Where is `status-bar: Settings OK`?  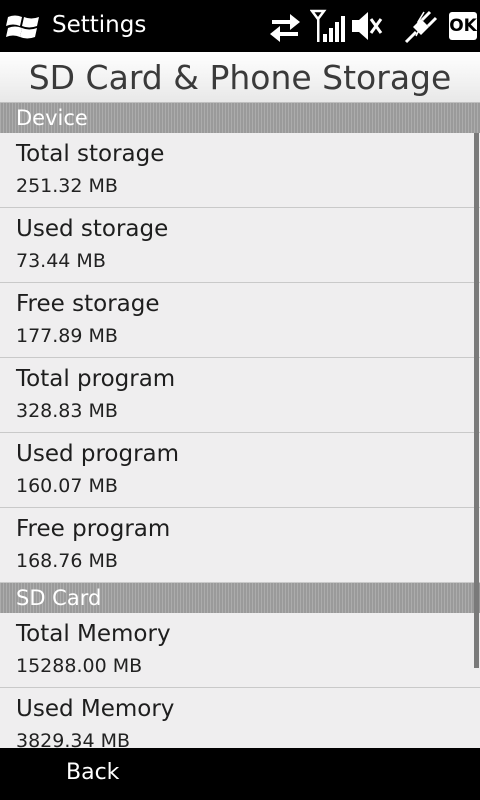 status-bar: Settings OK is located at coordinates (240, 26).